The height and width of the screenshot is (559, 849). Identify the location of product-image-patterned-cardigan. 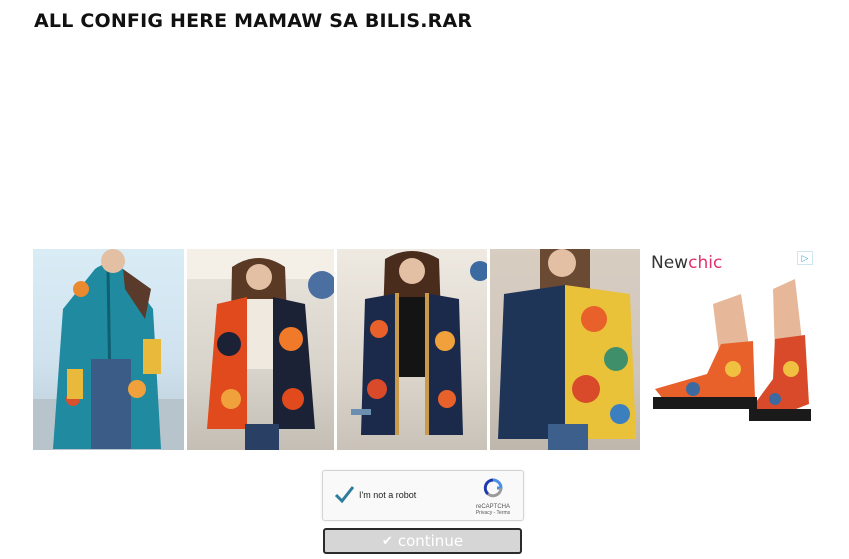
(260, 349).